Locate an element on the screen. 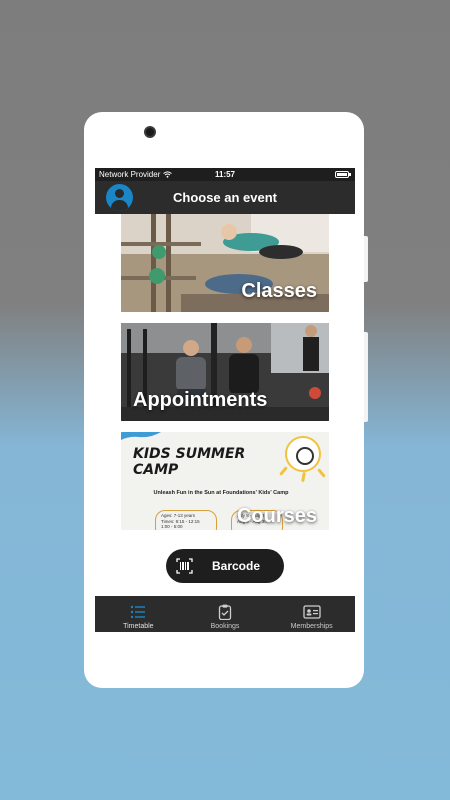 This screenshot has height=800, width=450. tab-memberships: Memberships is located at coordinates (311, 614).